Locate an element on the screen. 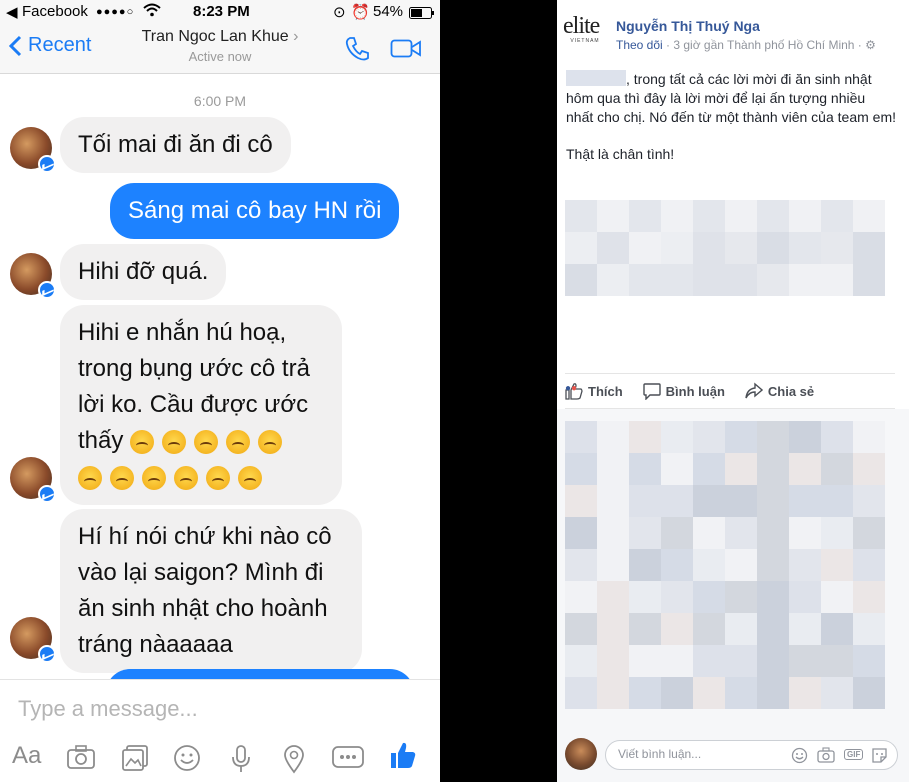 This screenshot has height=782, width=909. chevron-left-icon is located at coordinates (15, 45).